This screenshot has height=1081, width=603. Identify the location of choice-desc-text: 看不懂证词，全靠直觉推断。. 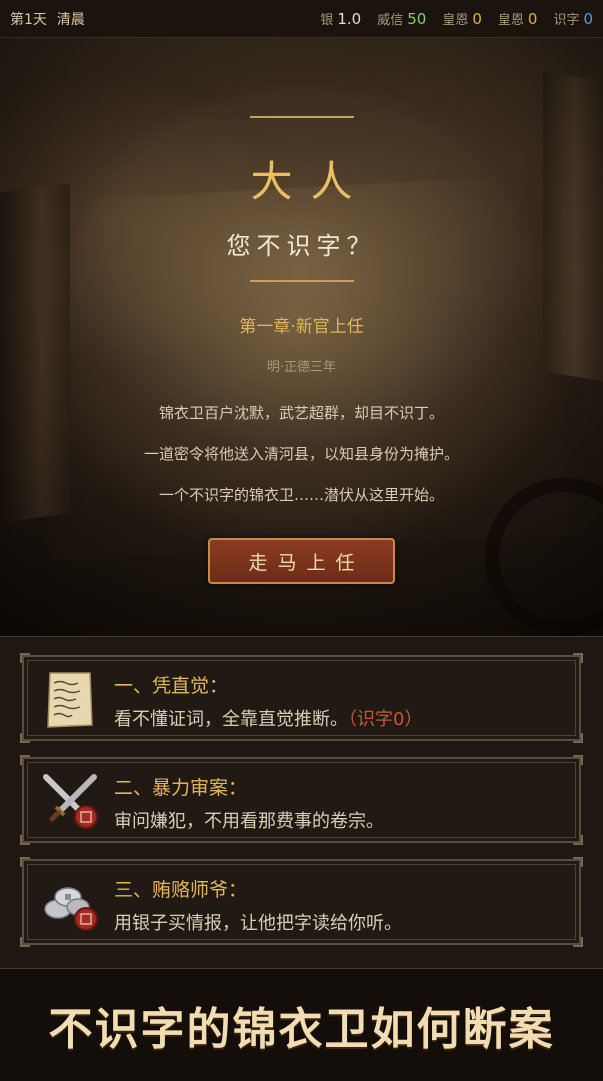
(231, 719).